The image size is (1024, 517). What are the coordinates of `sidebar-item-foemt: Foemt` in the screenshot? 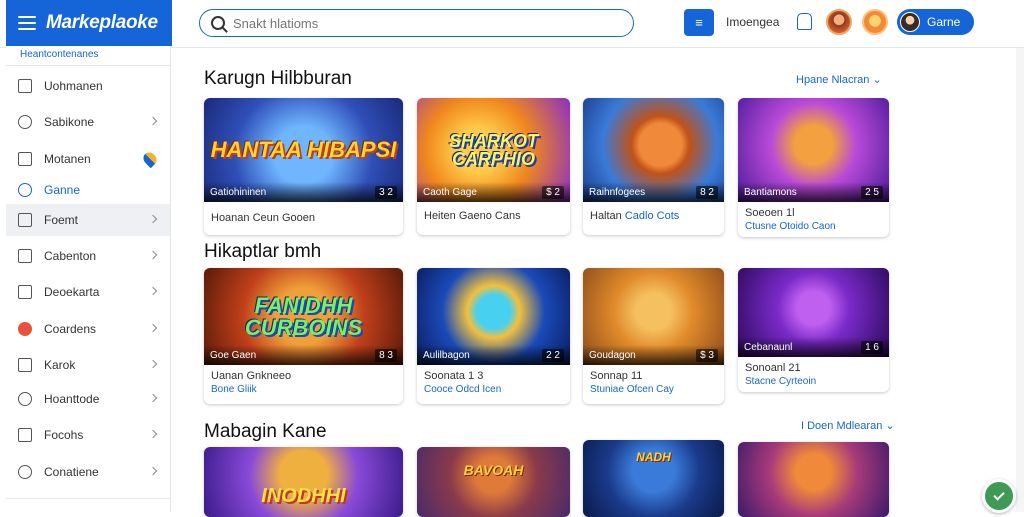 It's located at (88, 220).